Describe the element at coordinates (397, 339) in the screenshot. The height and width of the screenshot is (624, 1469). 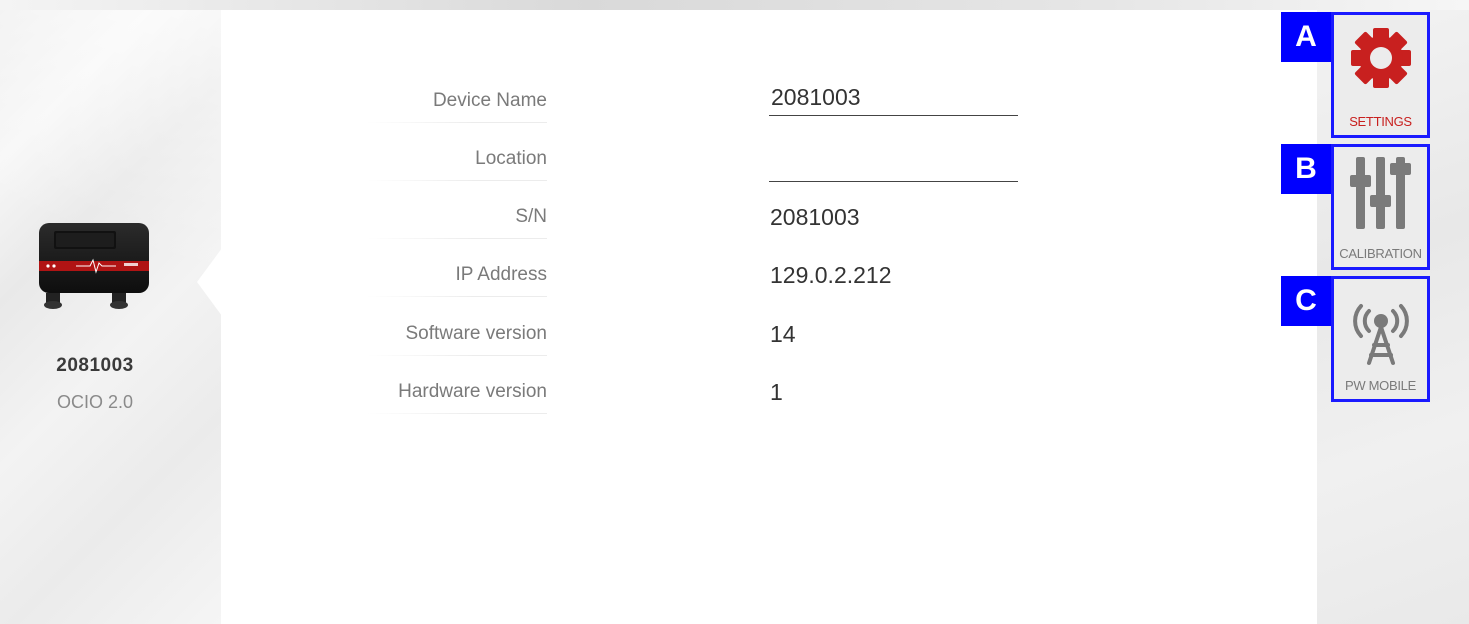
I see `software-version-label: Software version` at that location.